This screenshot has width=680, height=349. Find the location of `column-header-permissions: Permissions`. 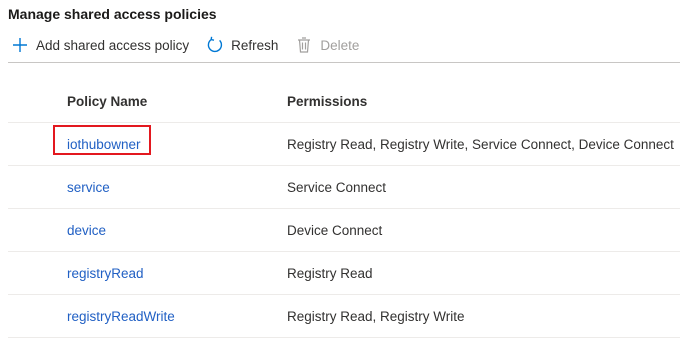

column-header-permissions: Permissions is located at coordinates (327, 101).